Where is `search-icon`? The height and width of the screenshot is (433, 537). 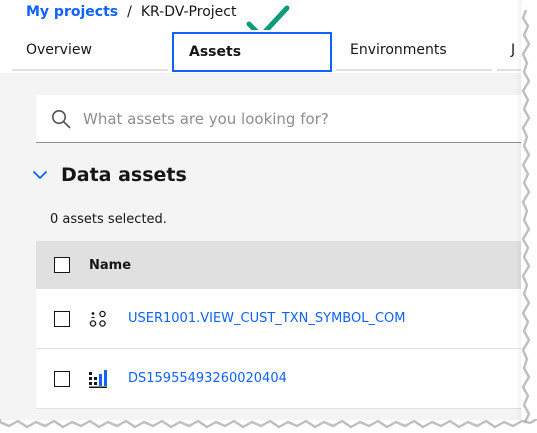 search-icon is located at coordinates (61, 119).